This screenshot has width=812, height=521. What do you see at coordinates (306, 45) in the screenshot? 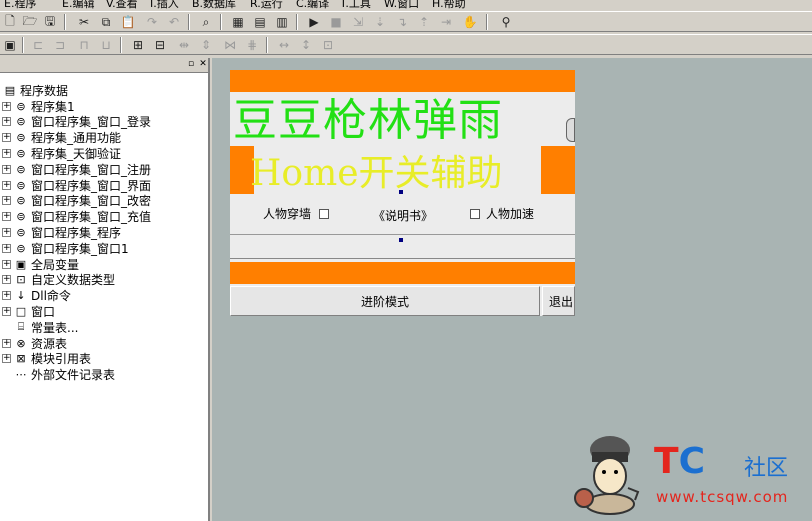
I see `size-height-icon: ↕` at bounding box center [306, 45].